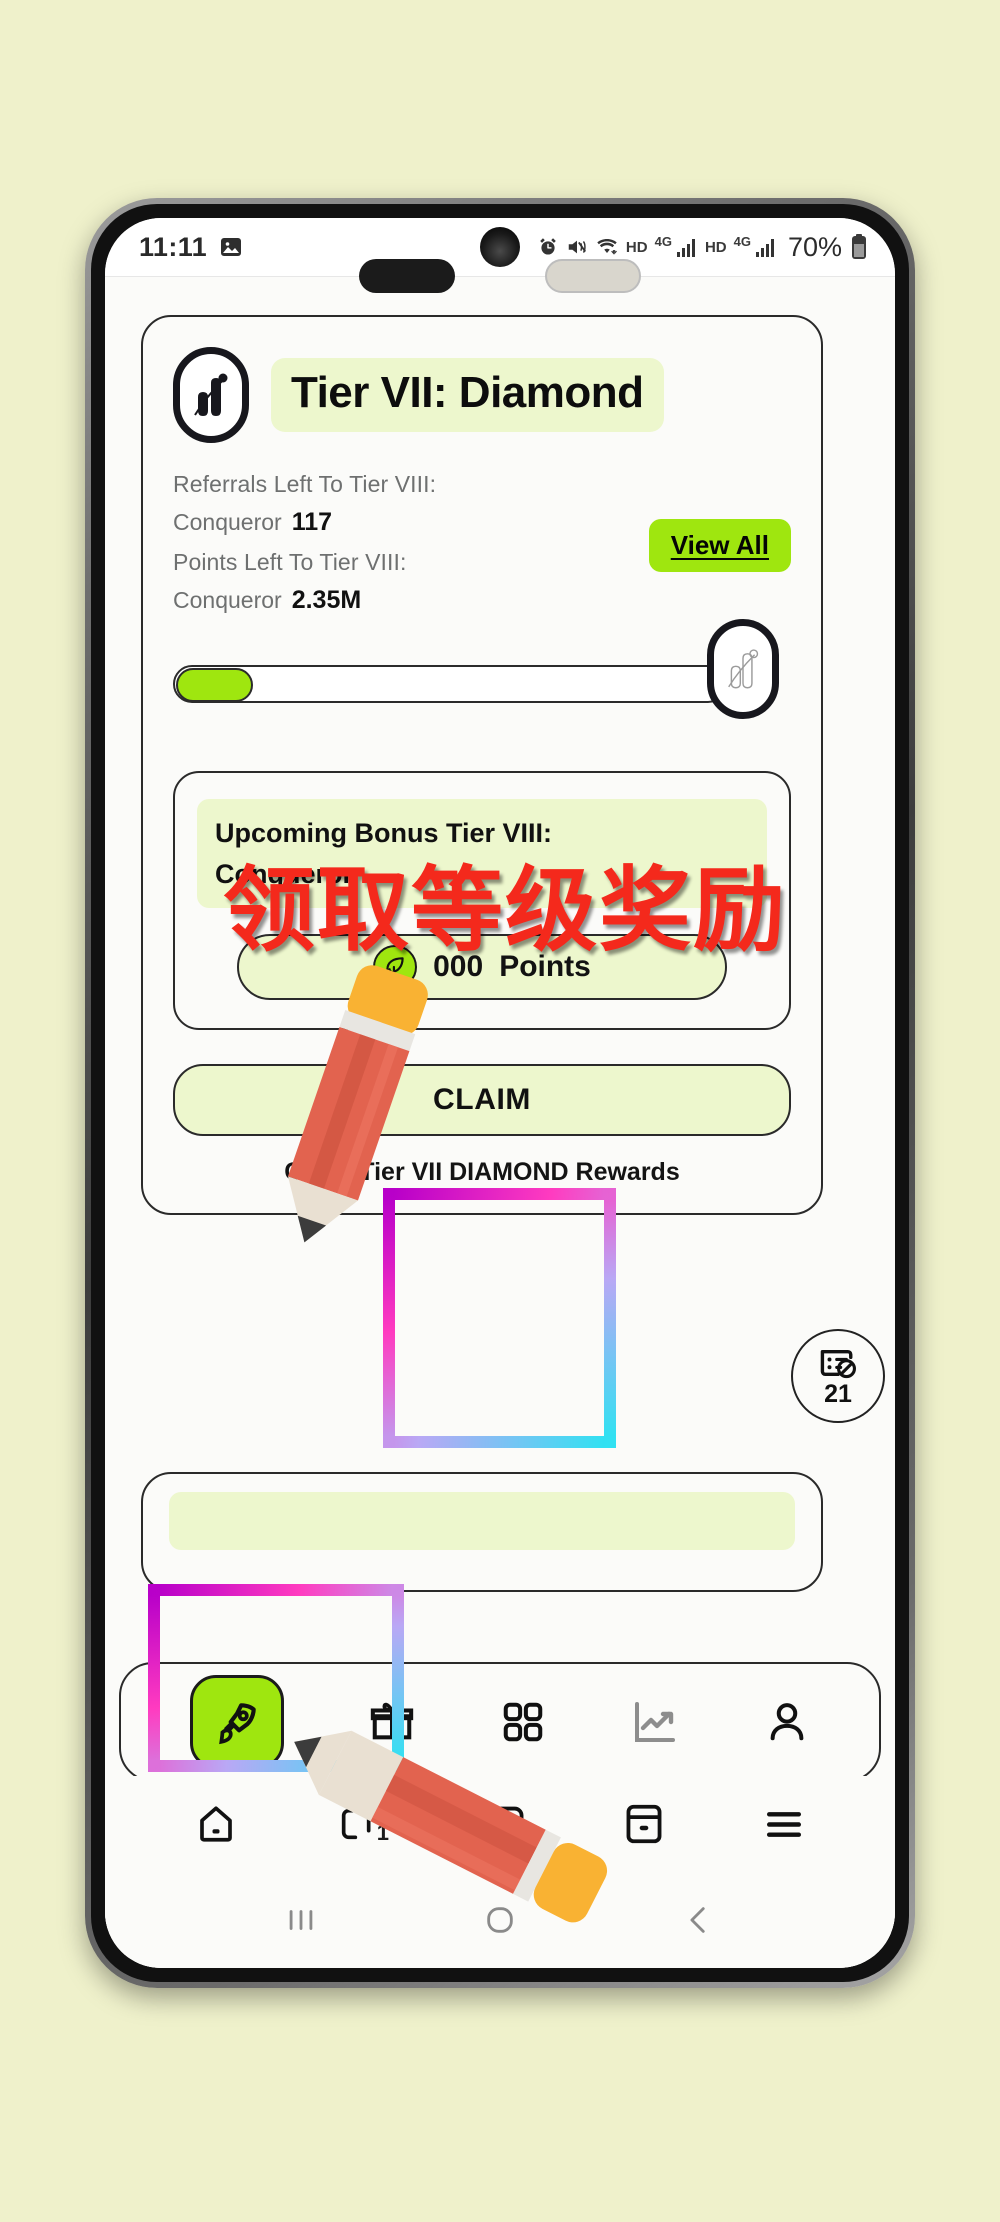 Image resolution: width=1000 pixels, height=2222 pixels. Describe the element at coordinates (838, 1393) in the screenshot. I see `blocked-items-count: 21` at that location.